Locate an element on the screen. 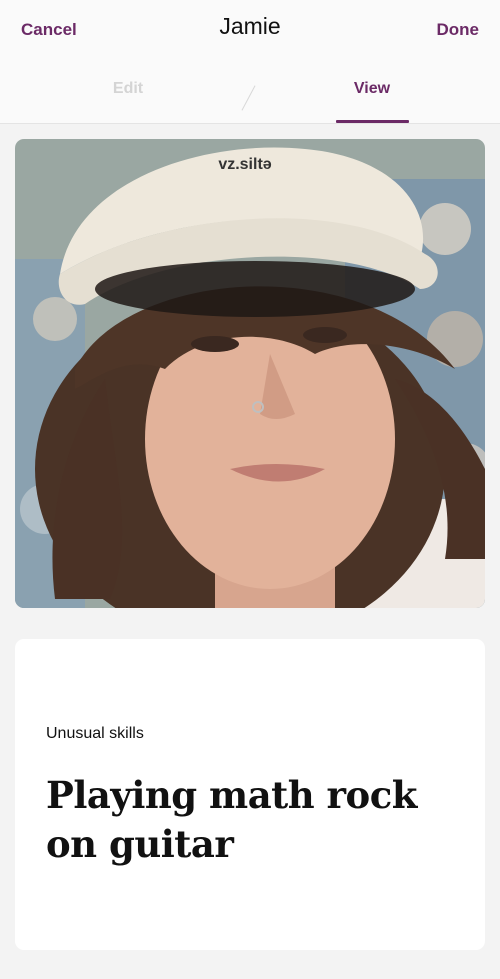 The image size is (500, 979). active-tab-indicator is located at coordinates (372, 121).